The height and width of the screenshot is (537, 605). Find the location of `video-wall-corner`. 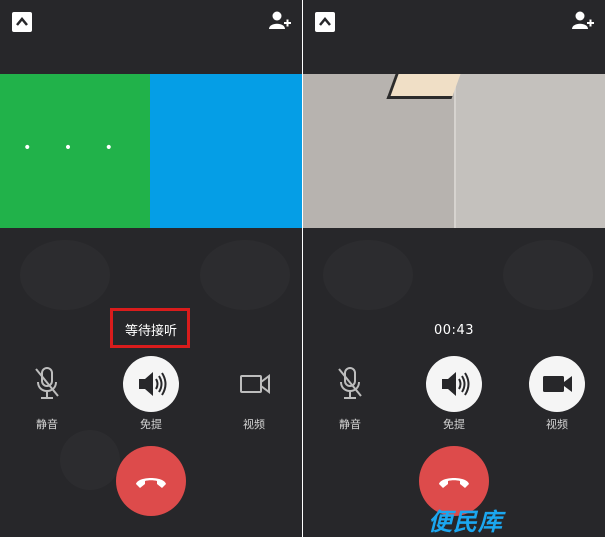

video-wall-corner is located at coordinates (455, 151).